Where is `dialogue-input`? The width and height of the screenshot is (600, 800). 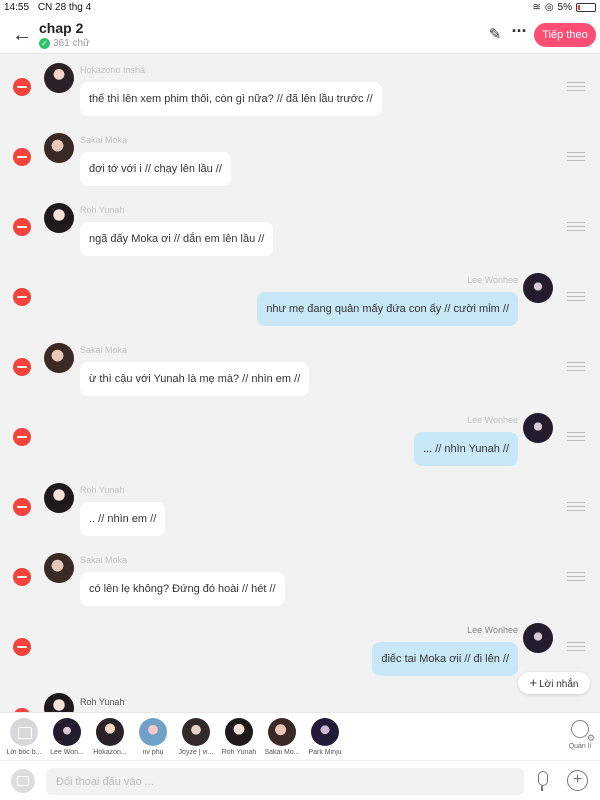
dialogue-input is located at coordinates (285, 781).